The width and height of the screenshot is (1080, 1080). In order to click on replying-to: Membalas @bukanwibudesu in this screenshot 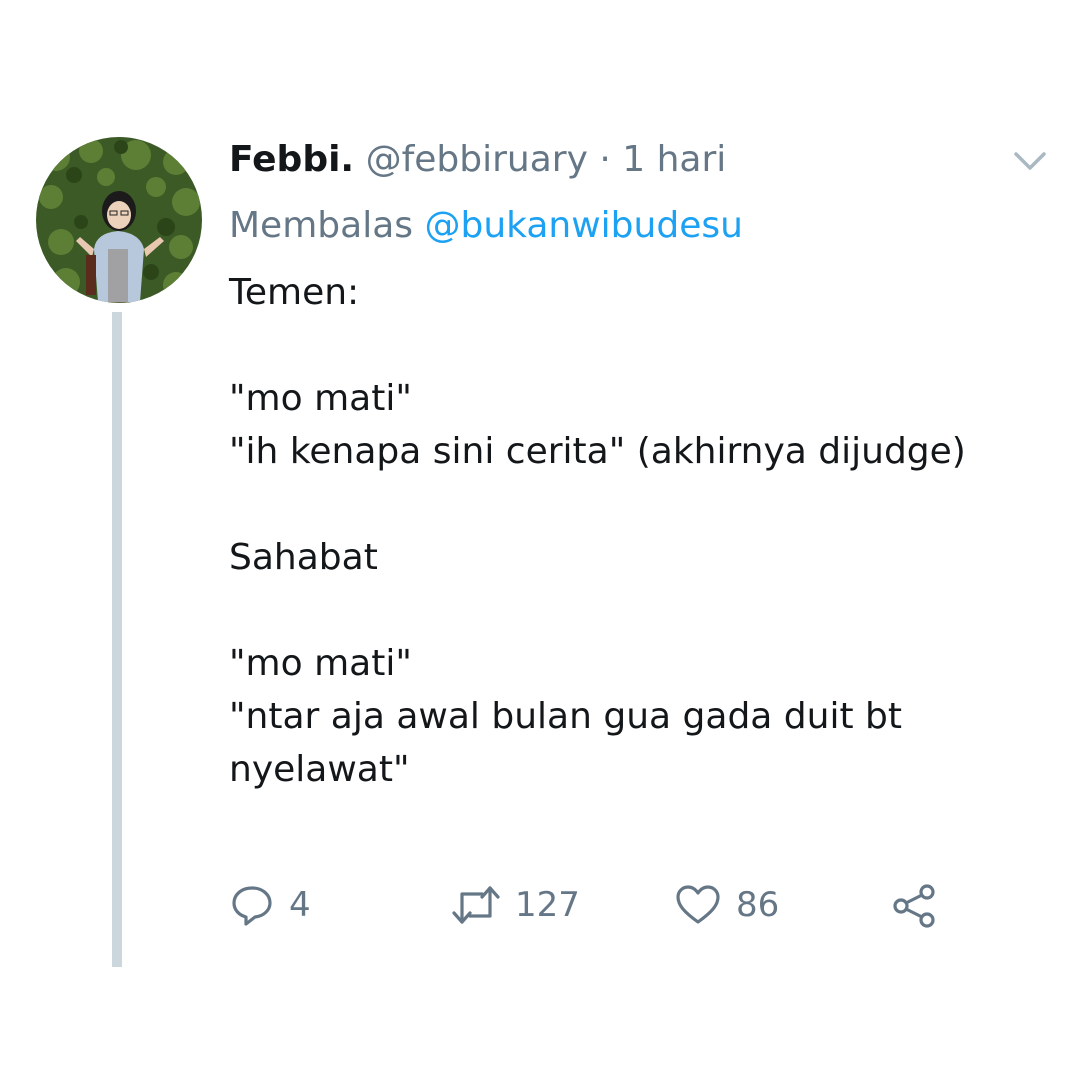, I will do `click(486, 226)`.